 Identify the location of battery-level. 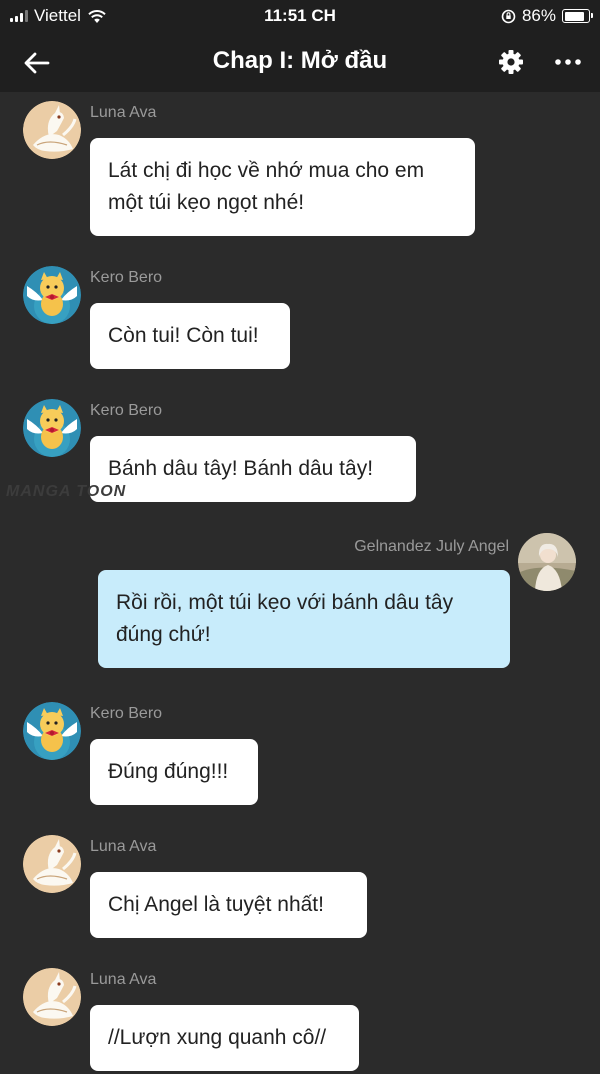
(574, 16).